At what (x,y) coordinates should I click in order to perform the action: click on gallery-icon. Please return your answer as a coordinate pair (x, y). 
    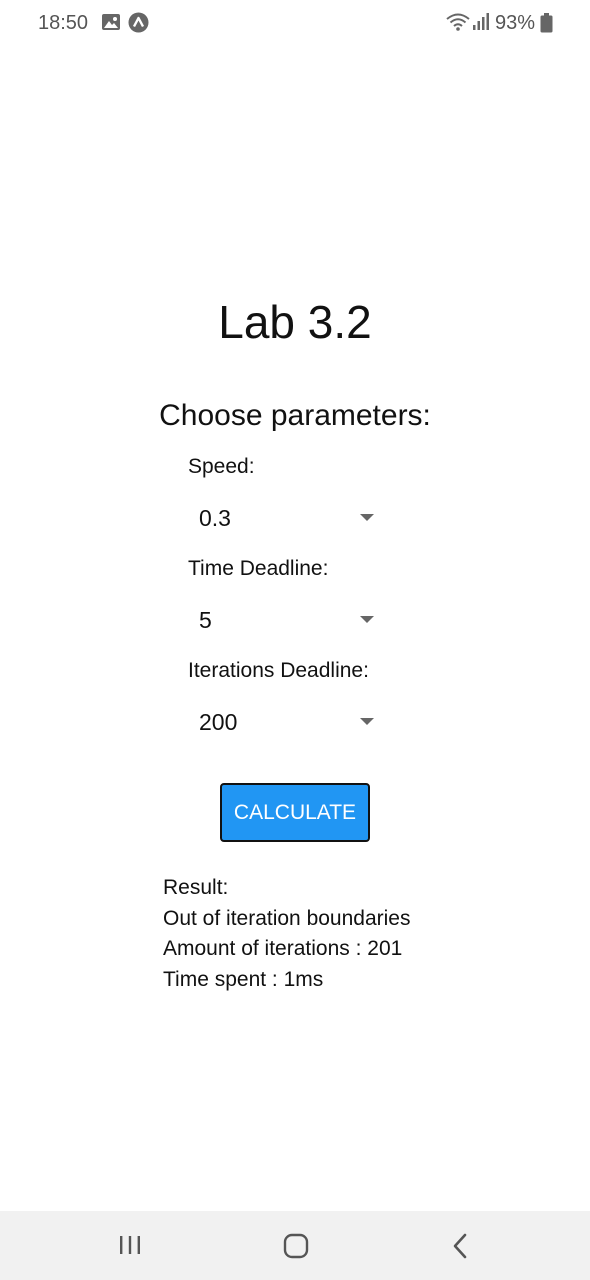
    Looking at the image, I should click on (111, 22).